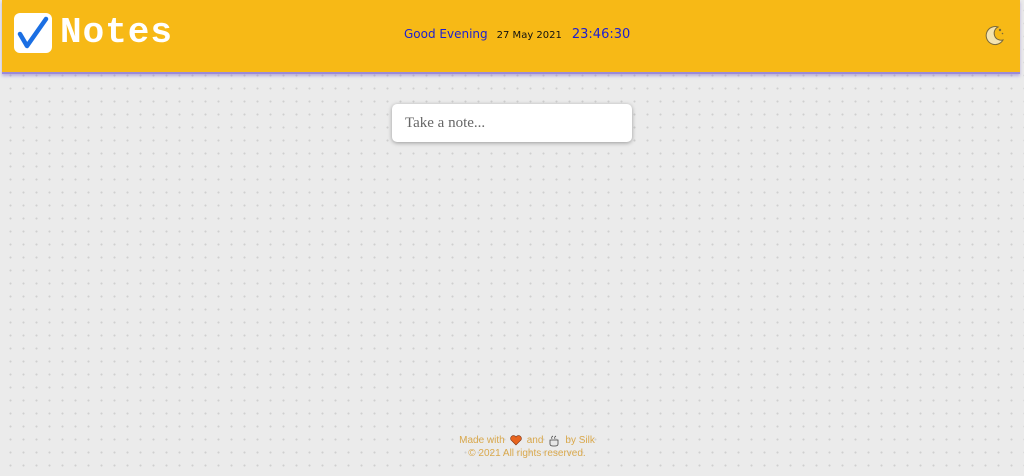  What do you see at coordinates (516, 440) in the screenshot?
I see `heart-icon` at bounding box center [516, 440].